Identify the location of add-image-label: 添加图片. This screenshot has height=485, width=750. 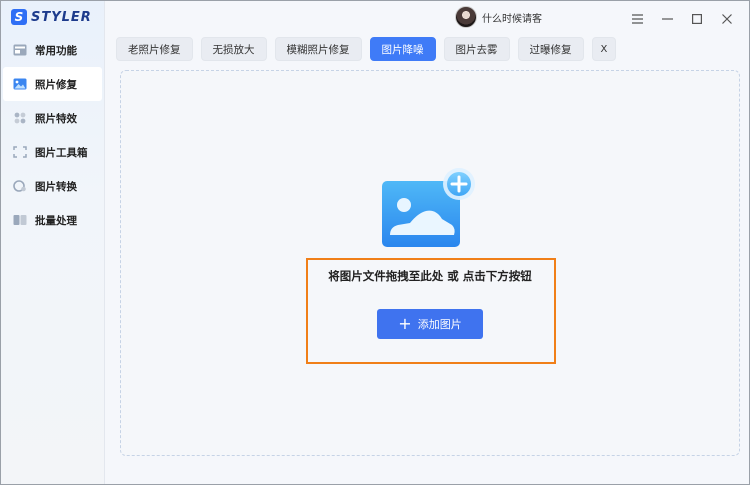
(439, 324).